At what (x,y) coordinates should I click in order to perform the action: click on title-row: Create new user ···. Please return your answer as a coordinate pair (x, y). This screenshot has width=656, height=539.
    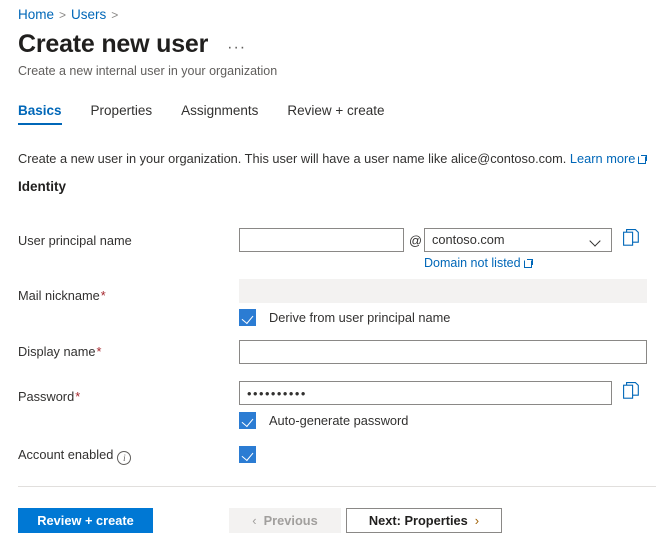
    Looking at the image, I should click on (132, 44).